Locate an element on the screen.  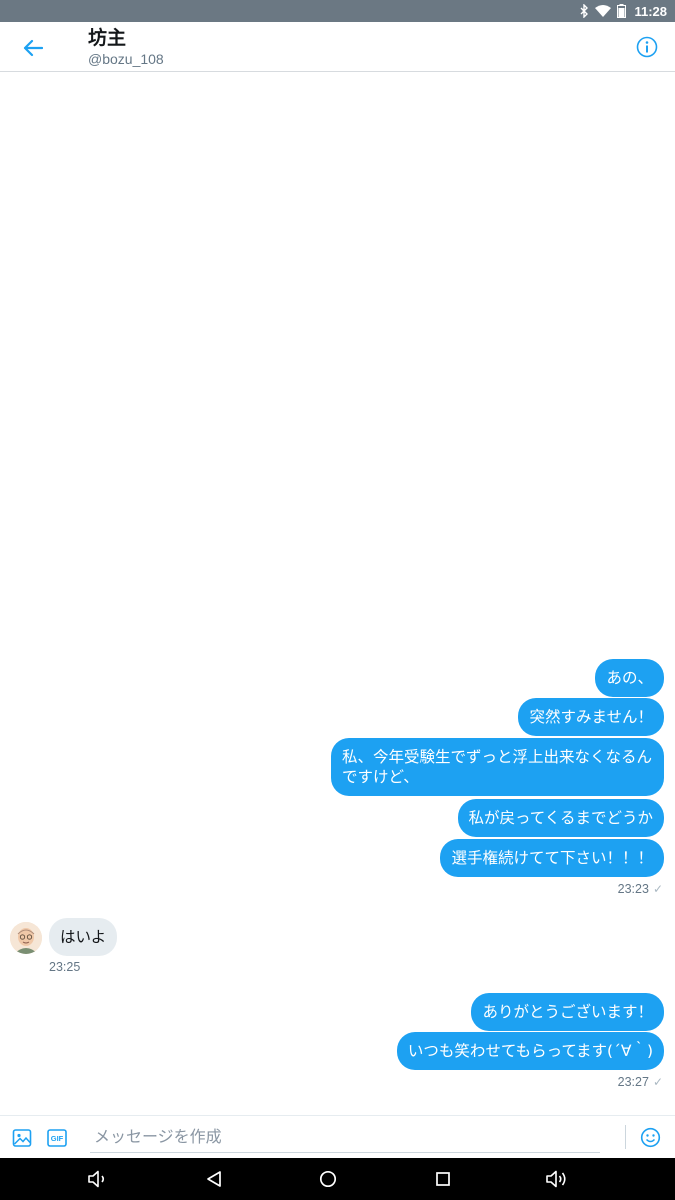
image-button is located at coordinates (22, 1138).